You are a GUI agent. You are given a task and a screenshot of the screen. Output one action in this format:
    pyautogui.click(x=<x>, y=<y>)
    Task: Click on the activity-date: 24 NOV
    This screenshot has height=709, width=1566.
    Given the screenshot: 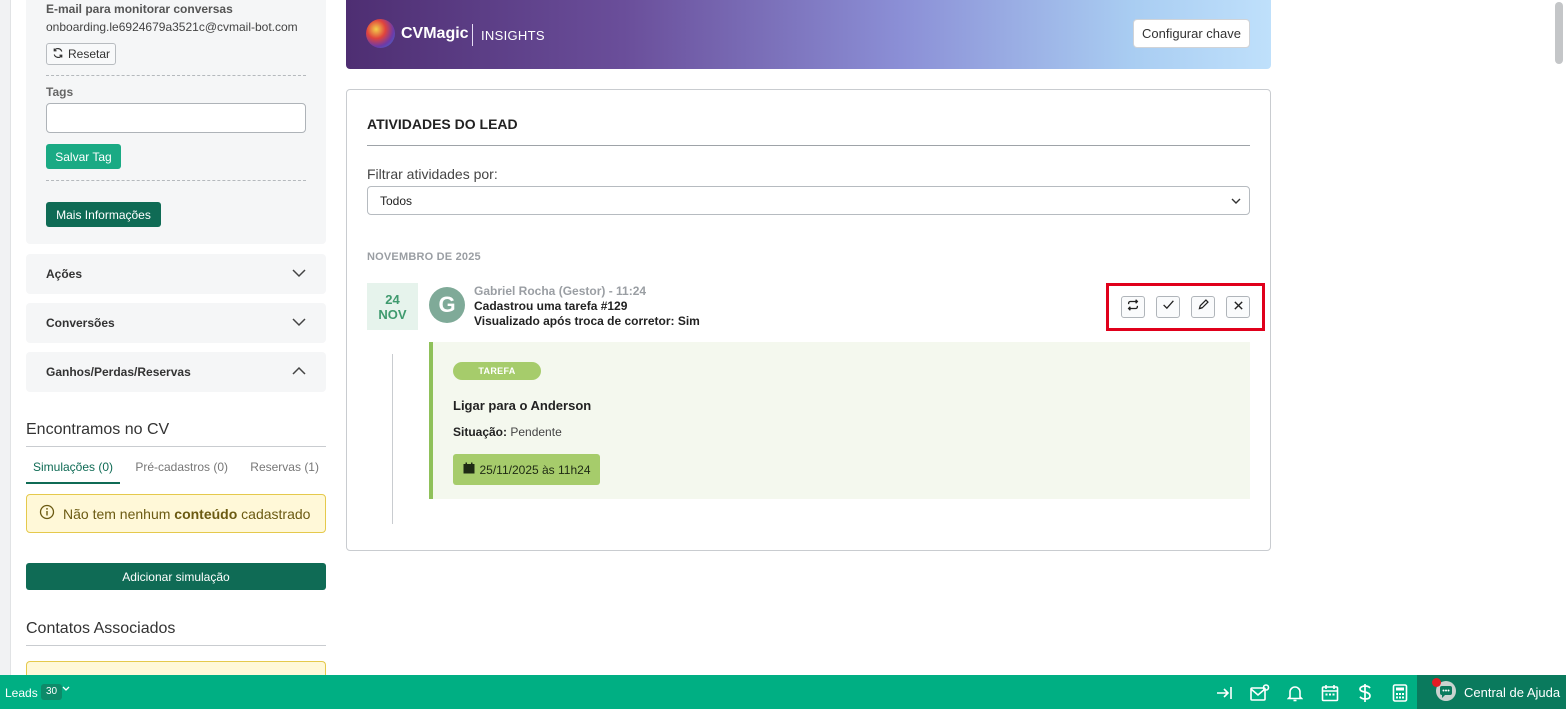 What is the action you would take?
    pyautogui.click(x=392, y=306)
    